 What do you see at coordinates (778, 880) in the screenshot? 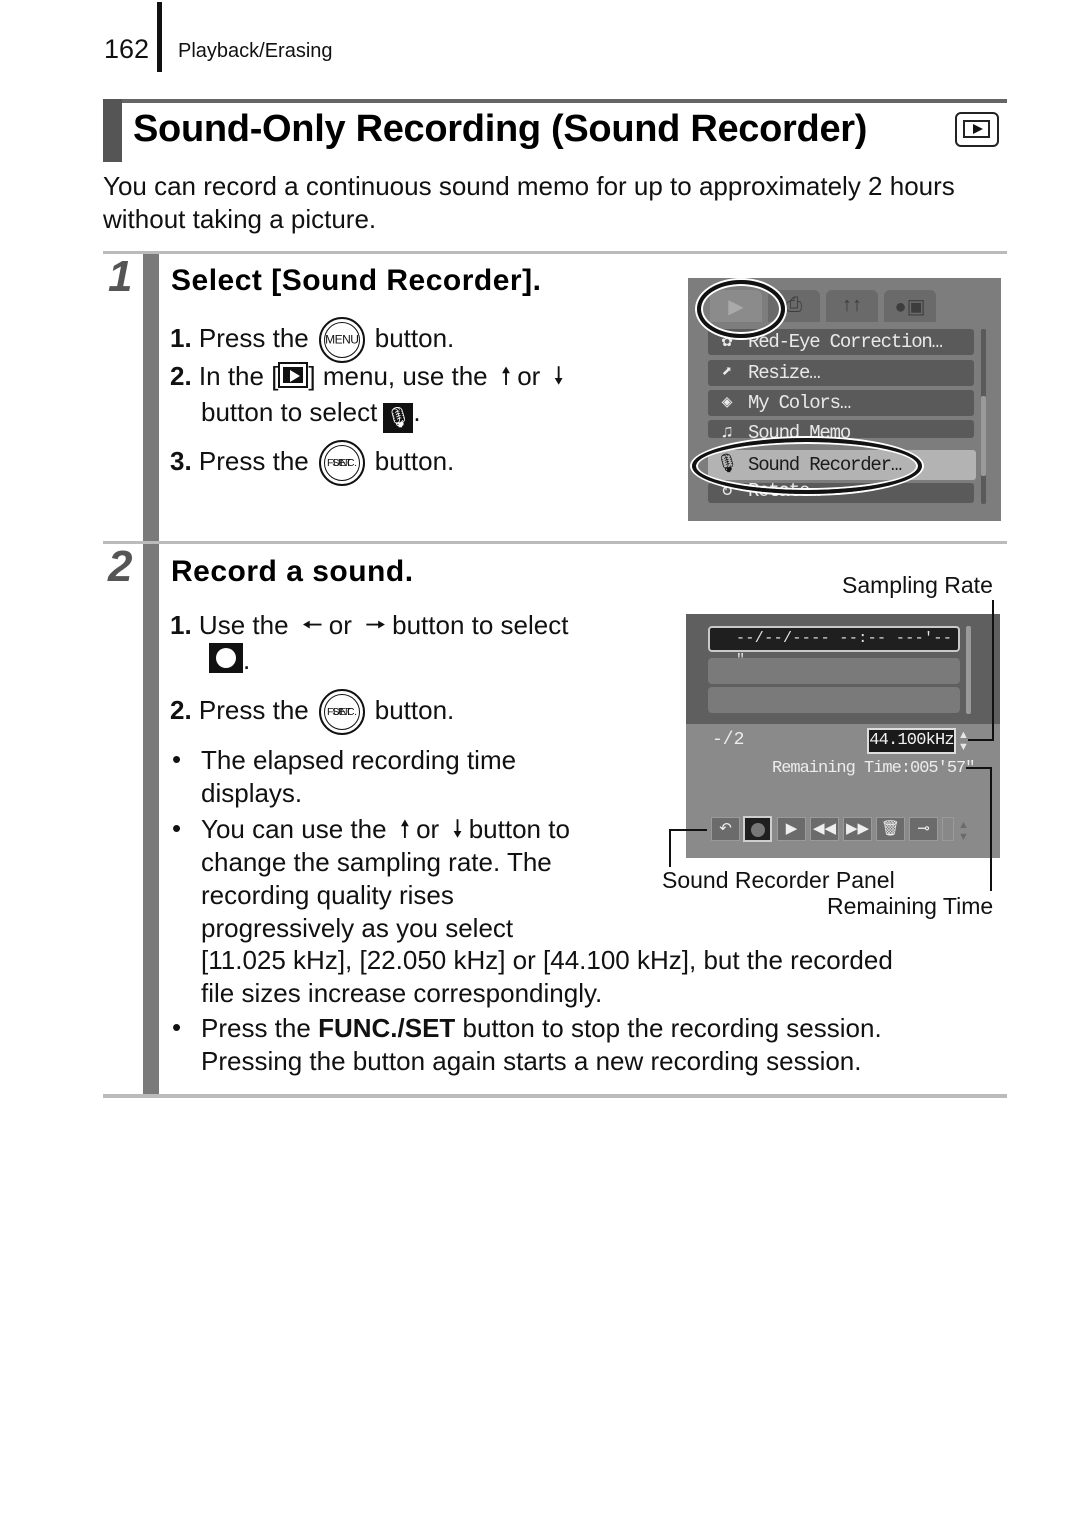
I see `panel-label: Sound Recorder Panel` at bounding box center [778, 880].